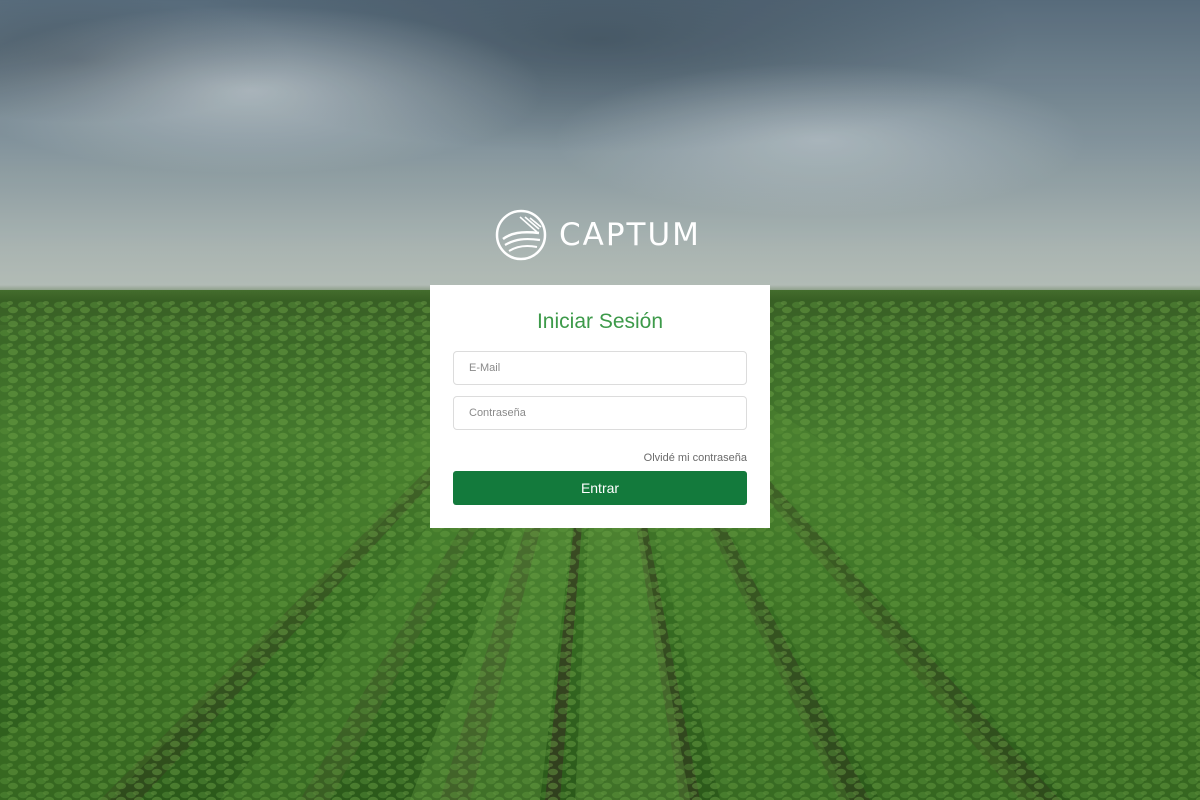 This screenshot has width=1200, height=800. What do you see at coordinates (600, 488) in the screenshot?
I see `login-submit-button: Entrar` at bounding box center [600, 488].